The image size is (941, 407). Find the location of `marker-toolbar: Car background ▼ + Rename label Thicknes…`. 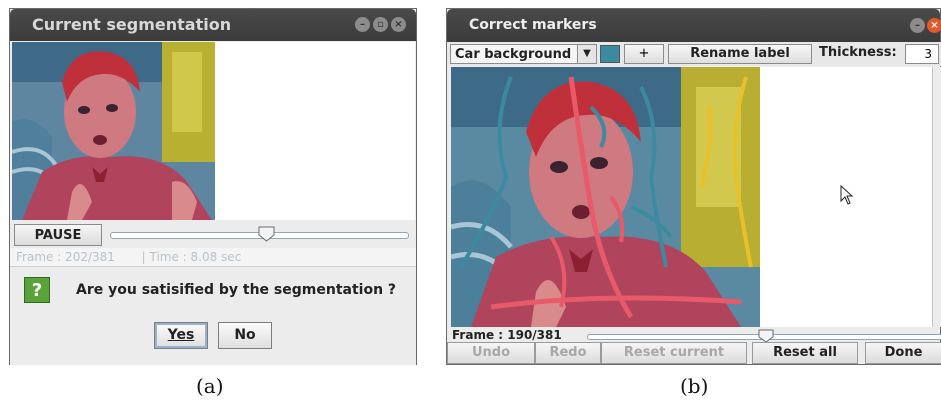

marker-toolbar: Car background ▼ + Rename label Thicknes… is located at coordinates (694, 54).